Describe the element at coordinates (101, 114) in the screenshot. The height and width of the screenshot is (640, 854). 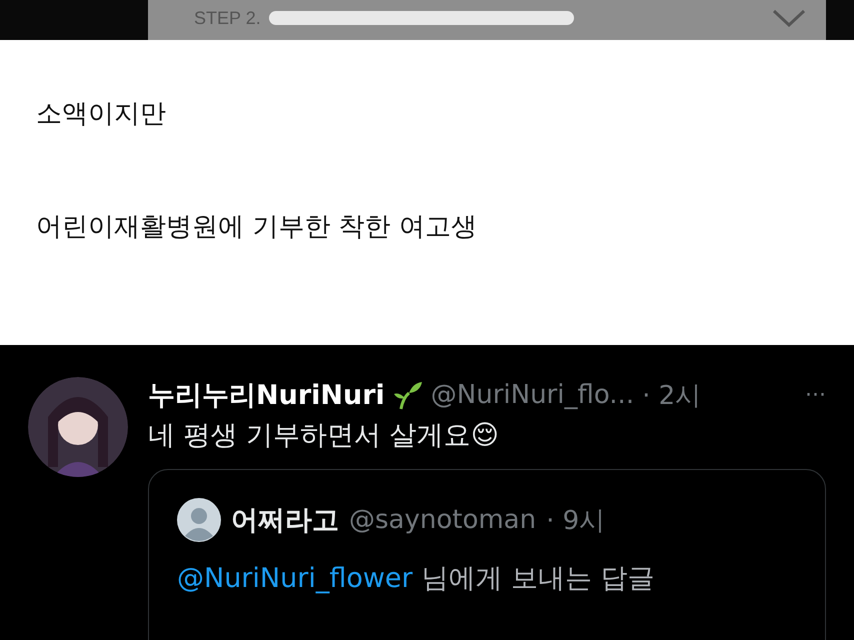
I see `post-text: 소액이지만` at that location.